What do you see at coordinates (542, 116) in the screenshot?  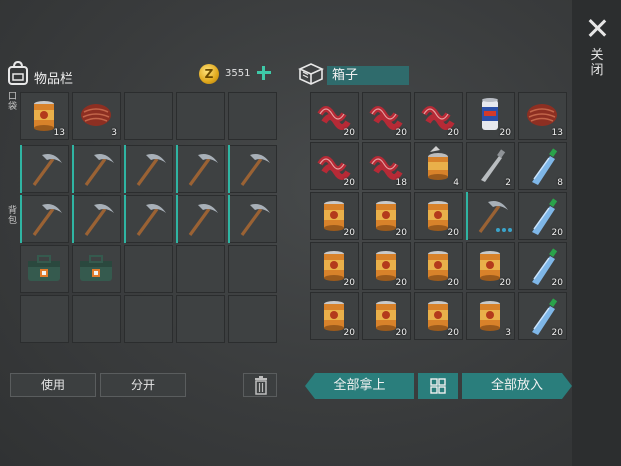 I see `slot-steak: 13` at bounding box center [542, 116].